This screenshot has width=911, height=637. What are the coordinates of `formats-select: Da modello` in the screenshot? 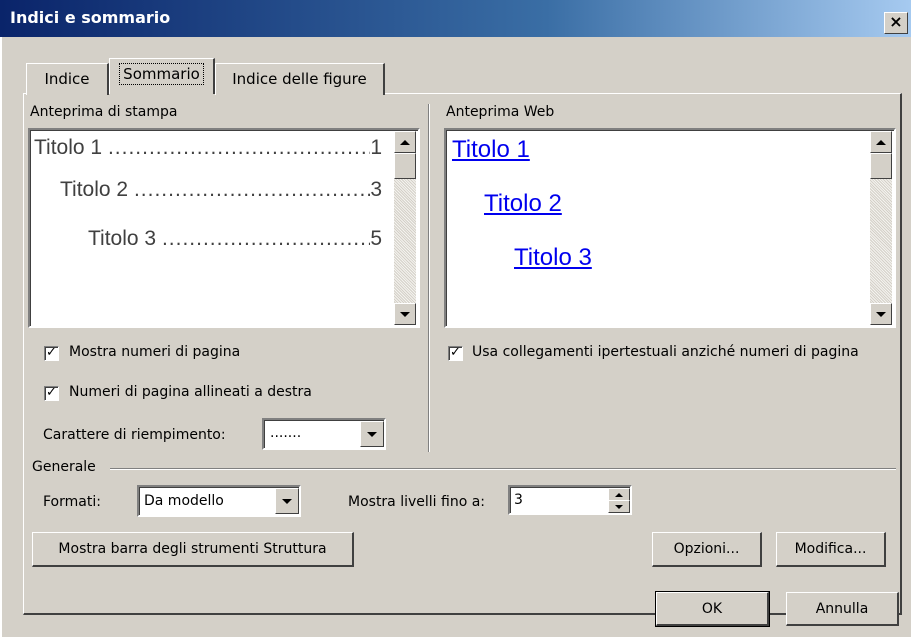 It's located at (219, 501).